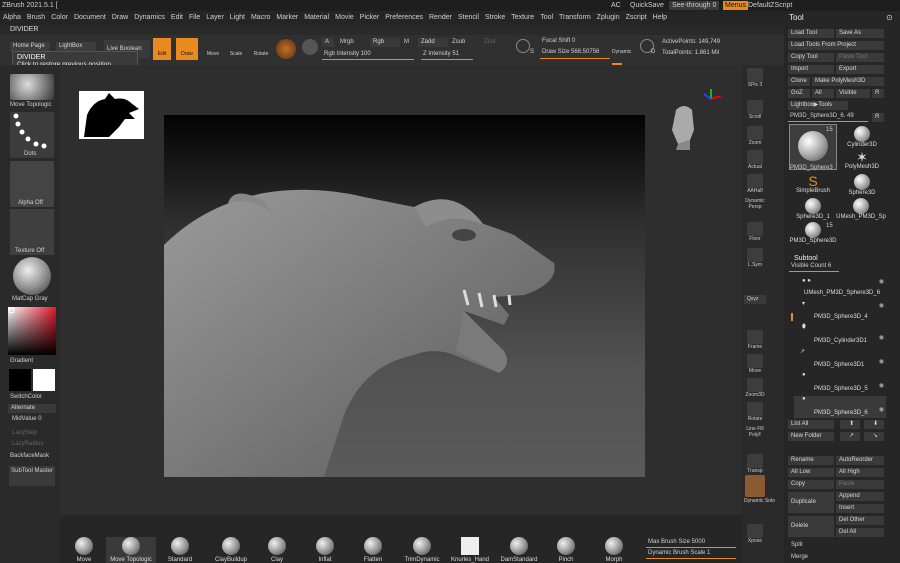 Image resolution: width=900 pixels, height=563 pixels. What do you see at coordinates (180, 550) in the screenshot?
I see `brush-standard: Standard` at bounding box center [180, 550].